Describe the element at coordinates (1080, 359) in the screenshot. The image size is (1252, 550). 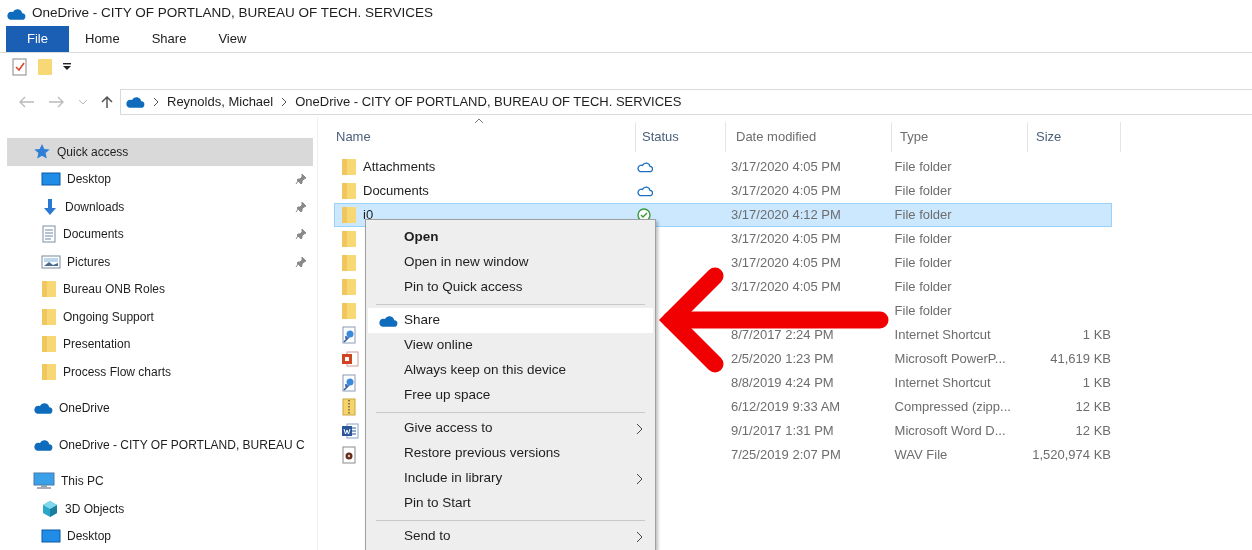
I see `file-size: 41,619 KB` at that location.